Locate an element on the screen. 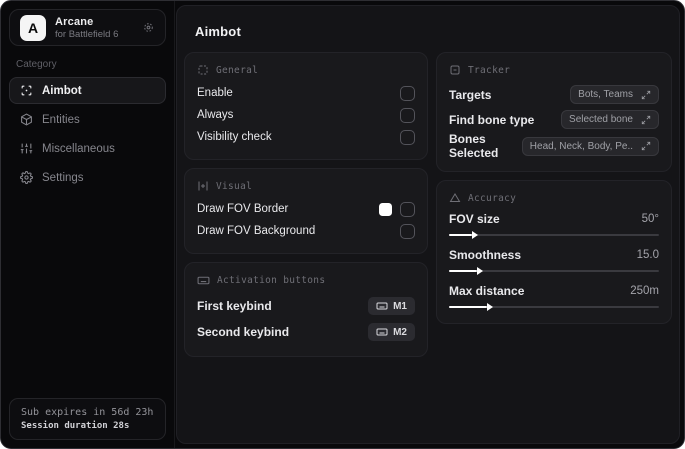  tracker-row-find-bone-type: Find bone type Selected bone is located at coordinates (554, 119).